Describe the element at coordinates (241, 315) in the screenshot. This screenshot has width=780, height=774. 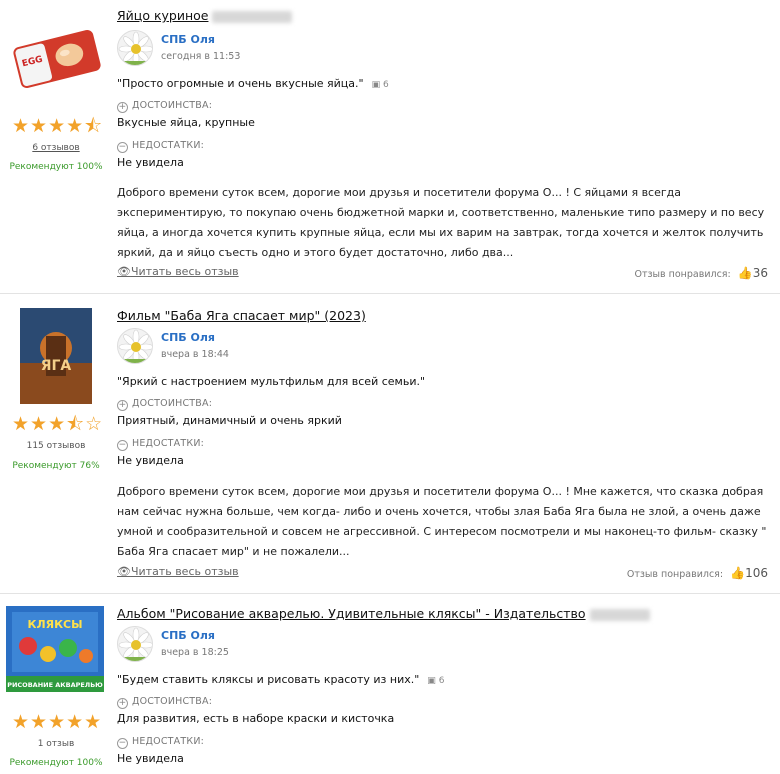
I see `review-title-link: Фильм "Баба Яга спасает мир" (2023)` at that location.